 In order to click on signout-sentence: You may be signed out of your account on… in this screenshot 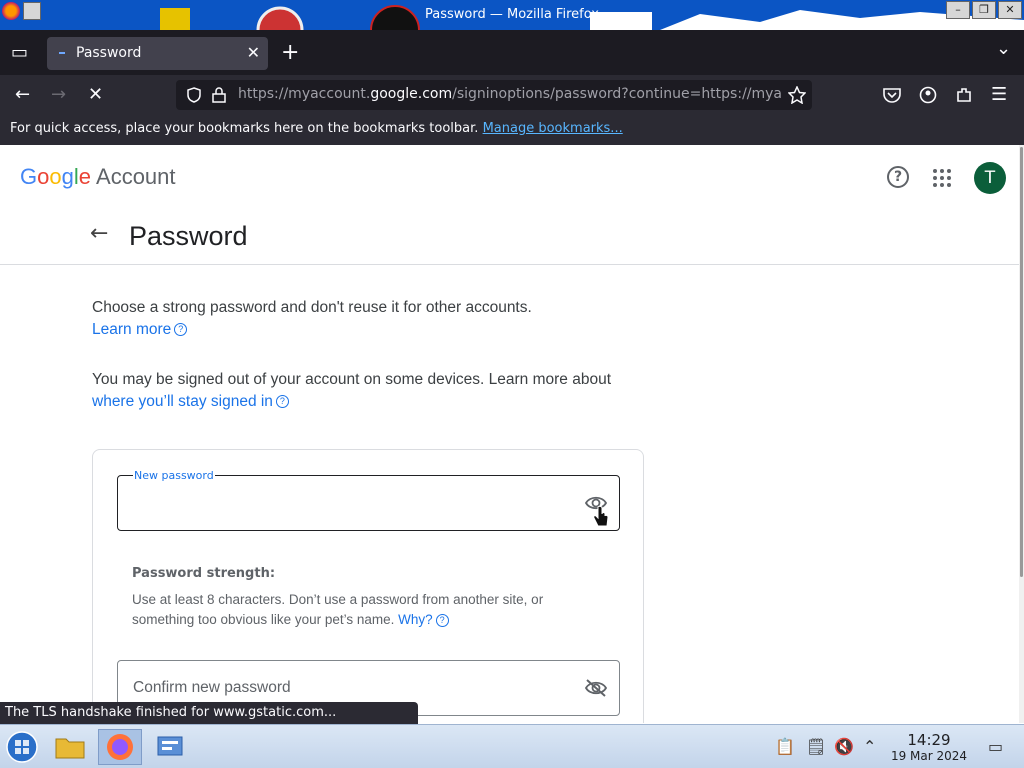, I will do `click(352, 379)`.